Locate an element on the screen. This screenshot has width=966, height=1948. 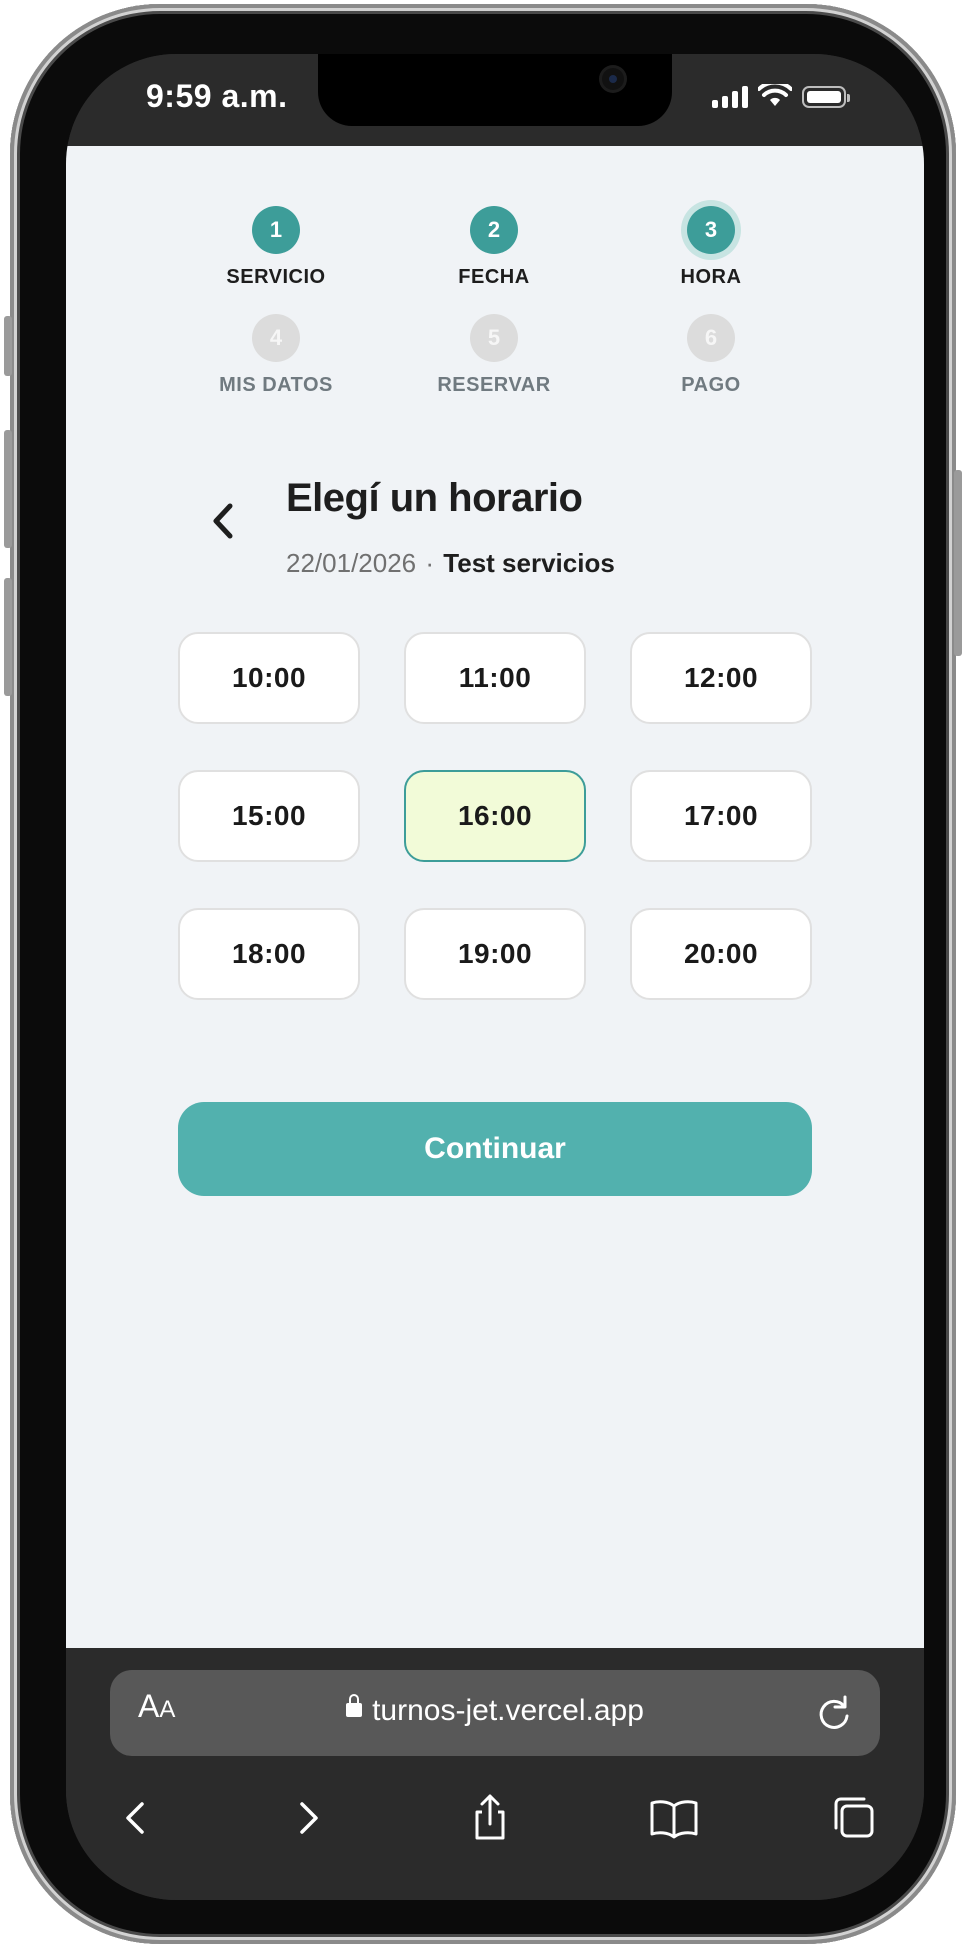
camera-icon is located at coordinates (613, 79).